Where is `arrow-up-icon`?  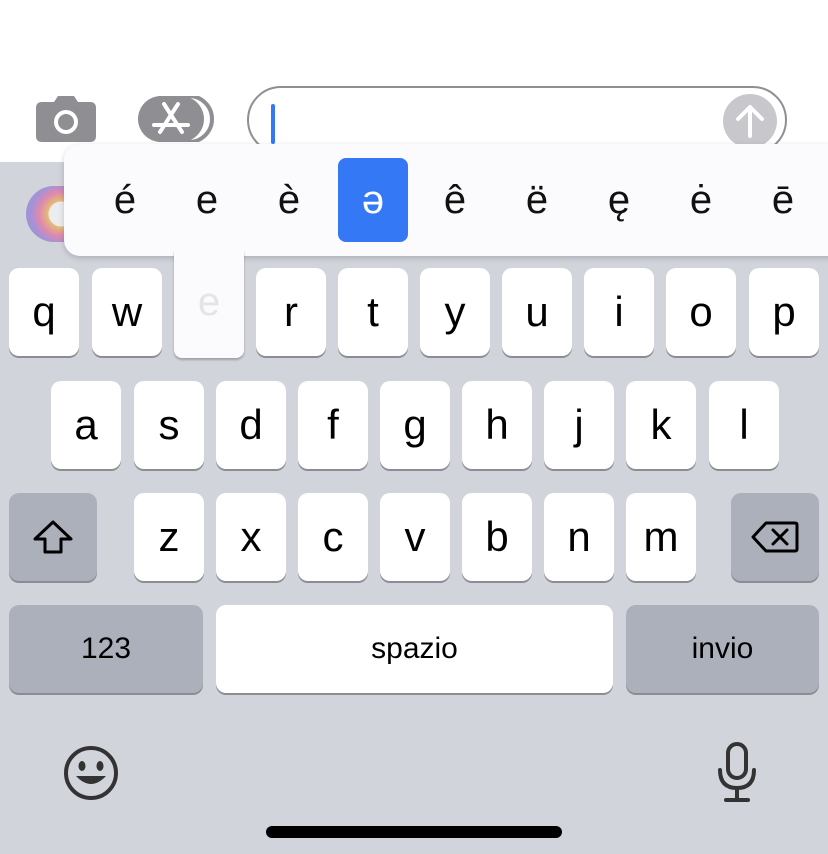 arrow-up-icon is located at coordinates (750, 121).